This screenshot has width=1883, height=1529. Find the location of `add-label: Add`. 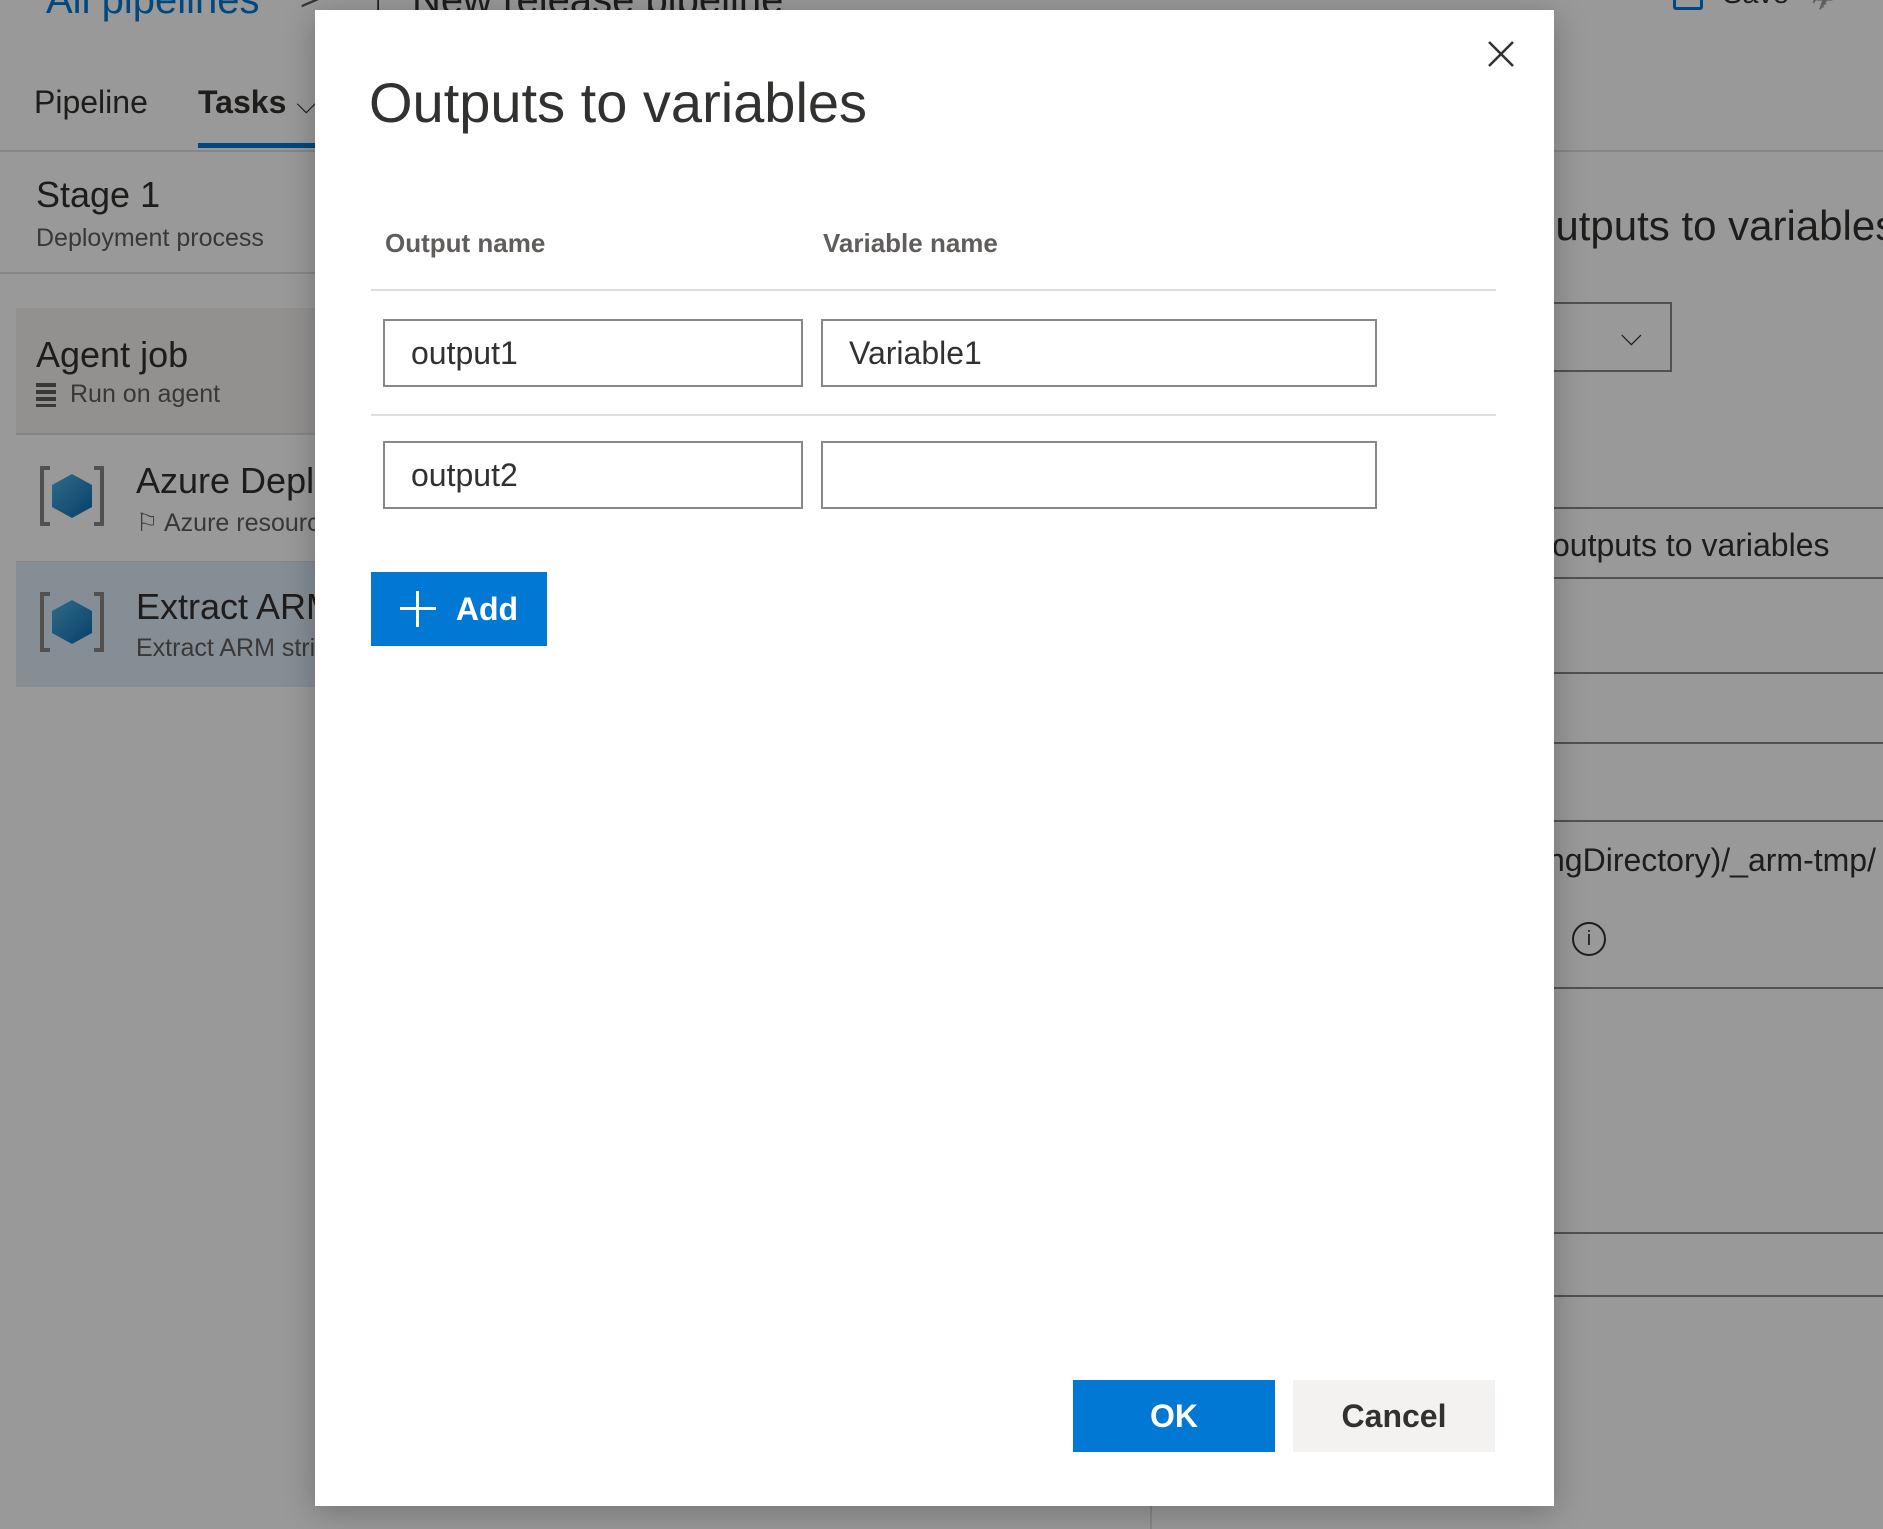

add-label: Add is located at coordinates (487, 608).